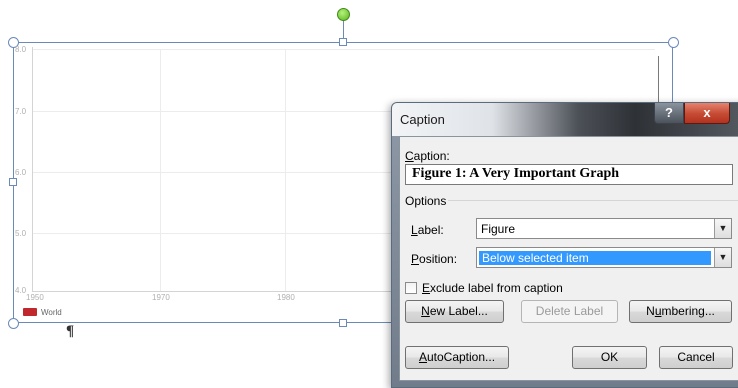  I want to click on dialog-title: Caption, so click(422, 119).